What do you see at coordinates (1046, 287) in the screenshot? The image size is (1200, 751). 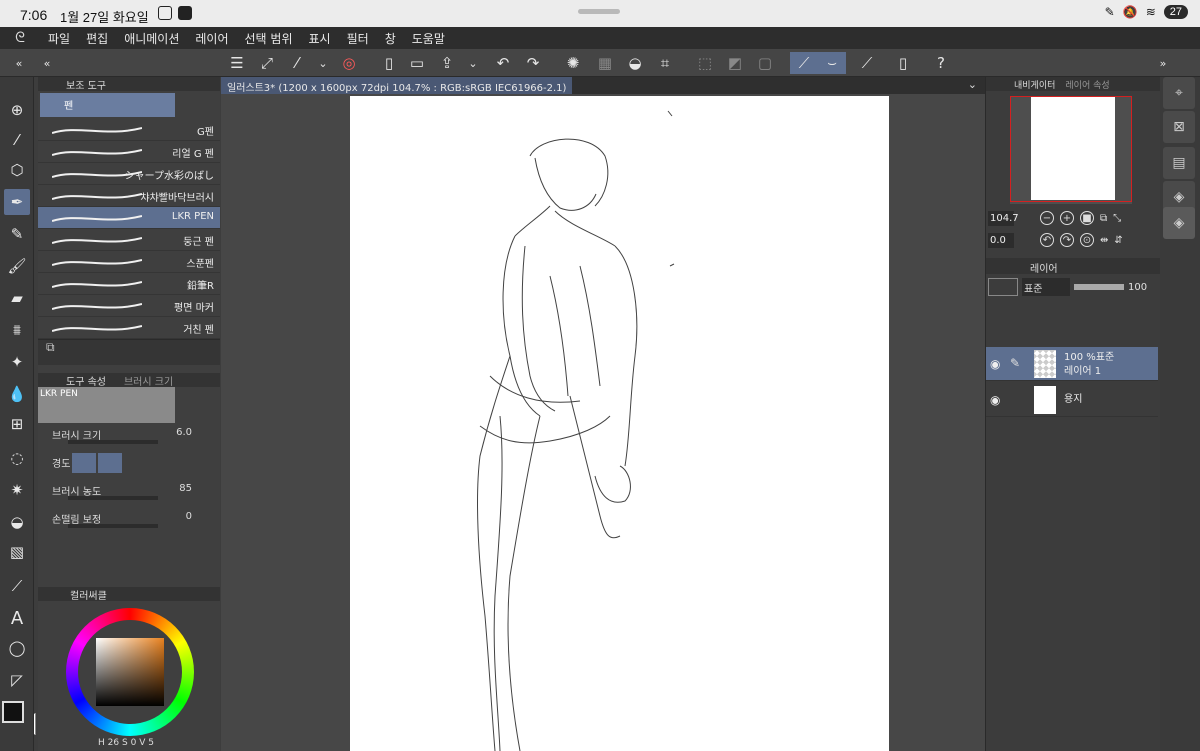 I see `blend-mode-select: 표준` at bounding box center [1046, 287].